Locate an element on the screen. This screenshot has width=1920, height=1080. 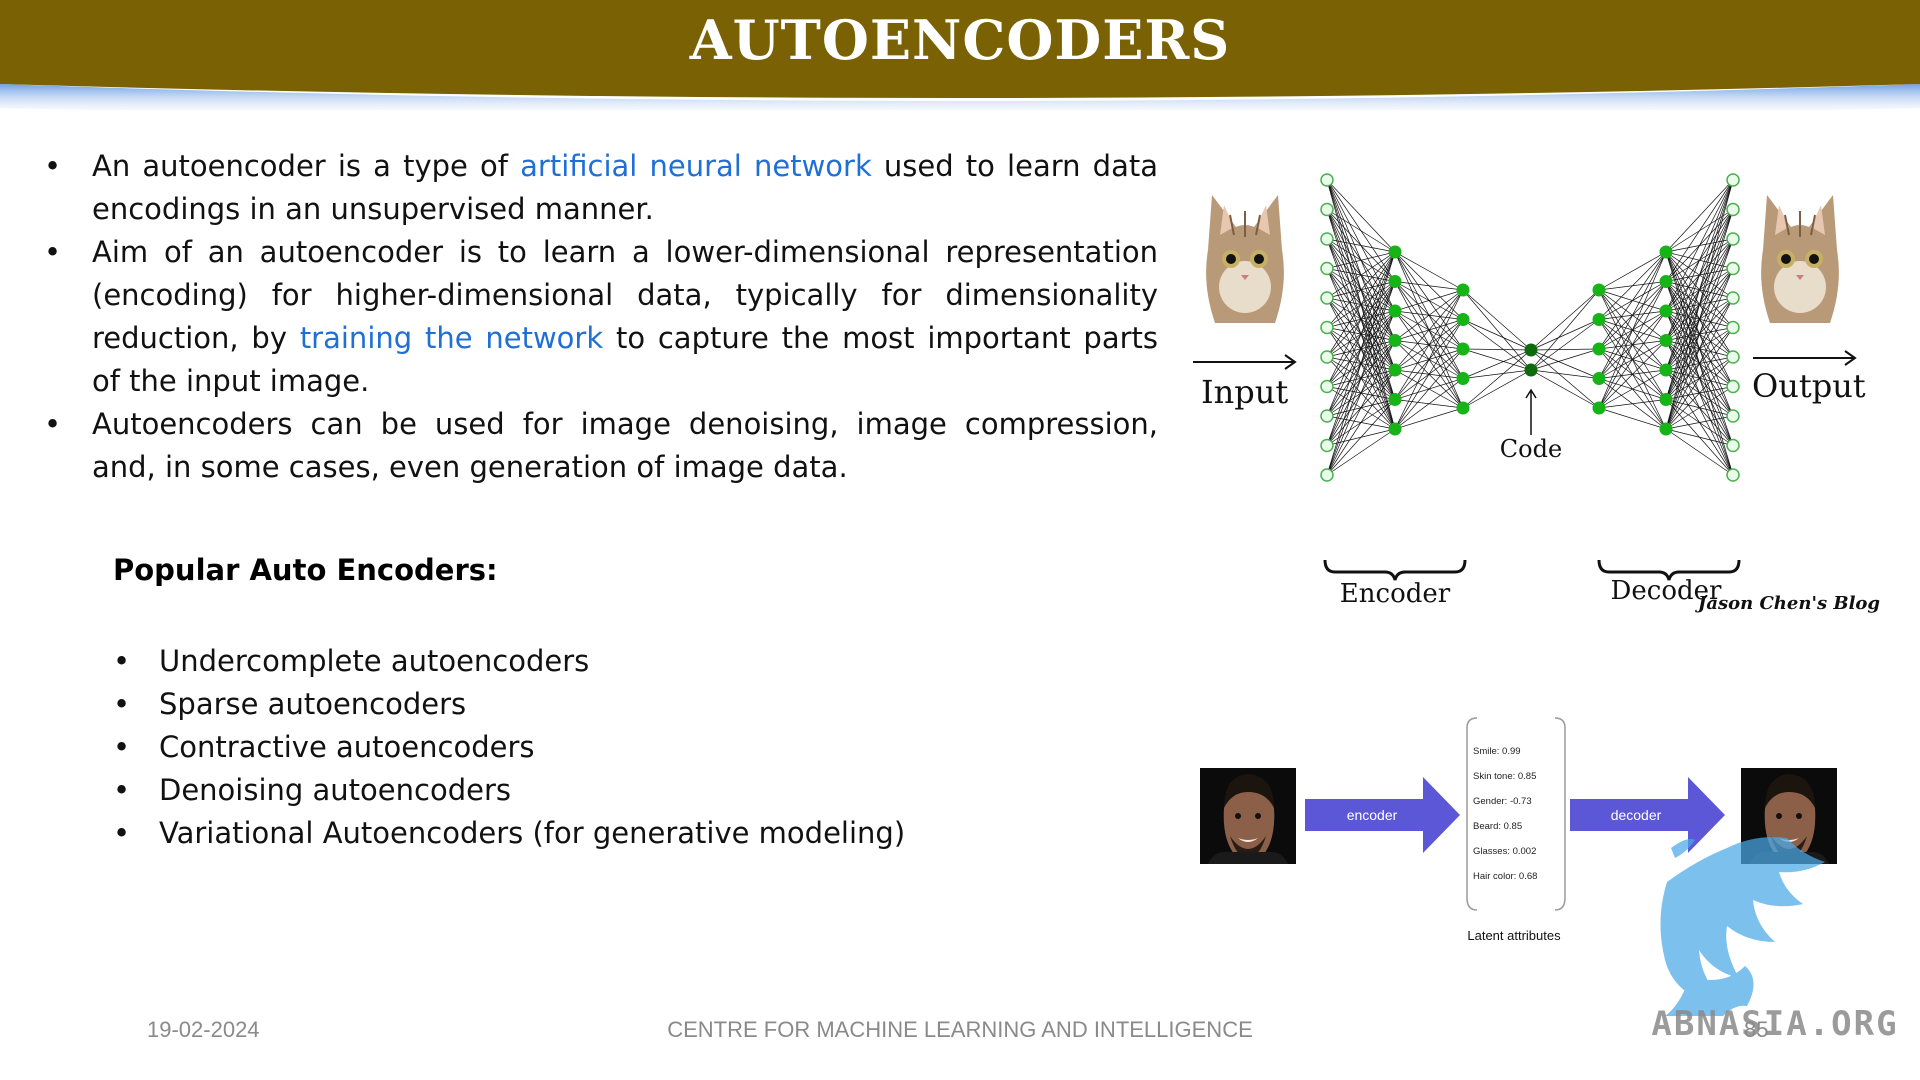
slide-title: AUTOENCODERS is located at coordinates (960, 40).